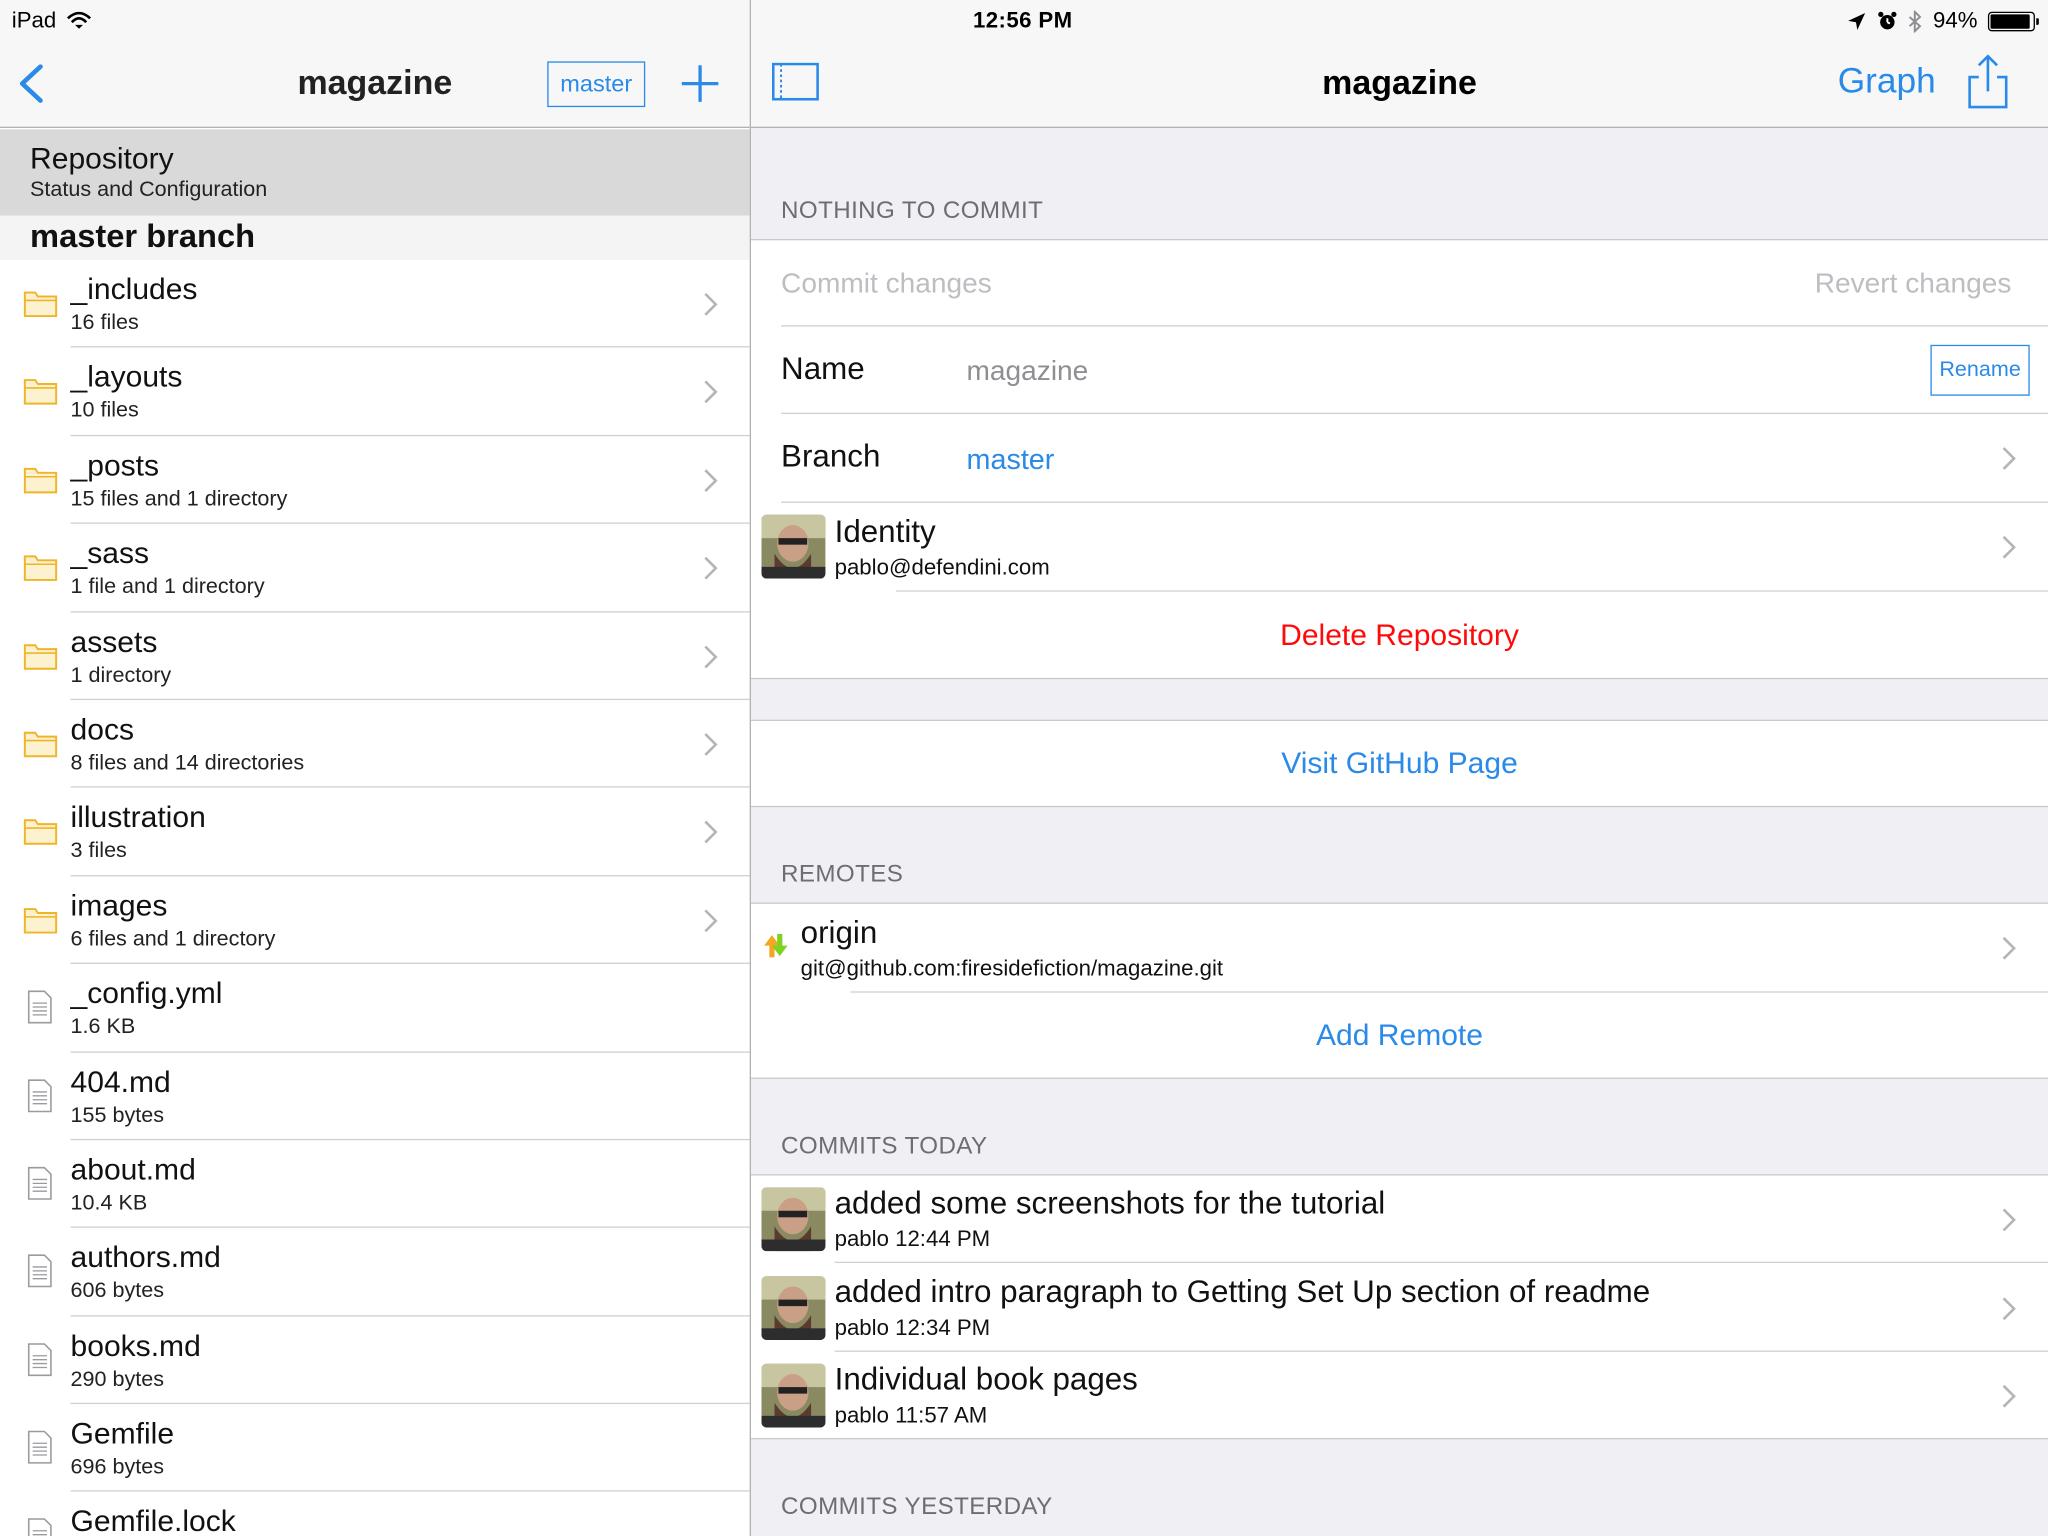 Image resolution: width=2048 pixels, height=1536 pixels. I want to click on status-section-label: NOTHING TO COMMIT, so click(912, 209).